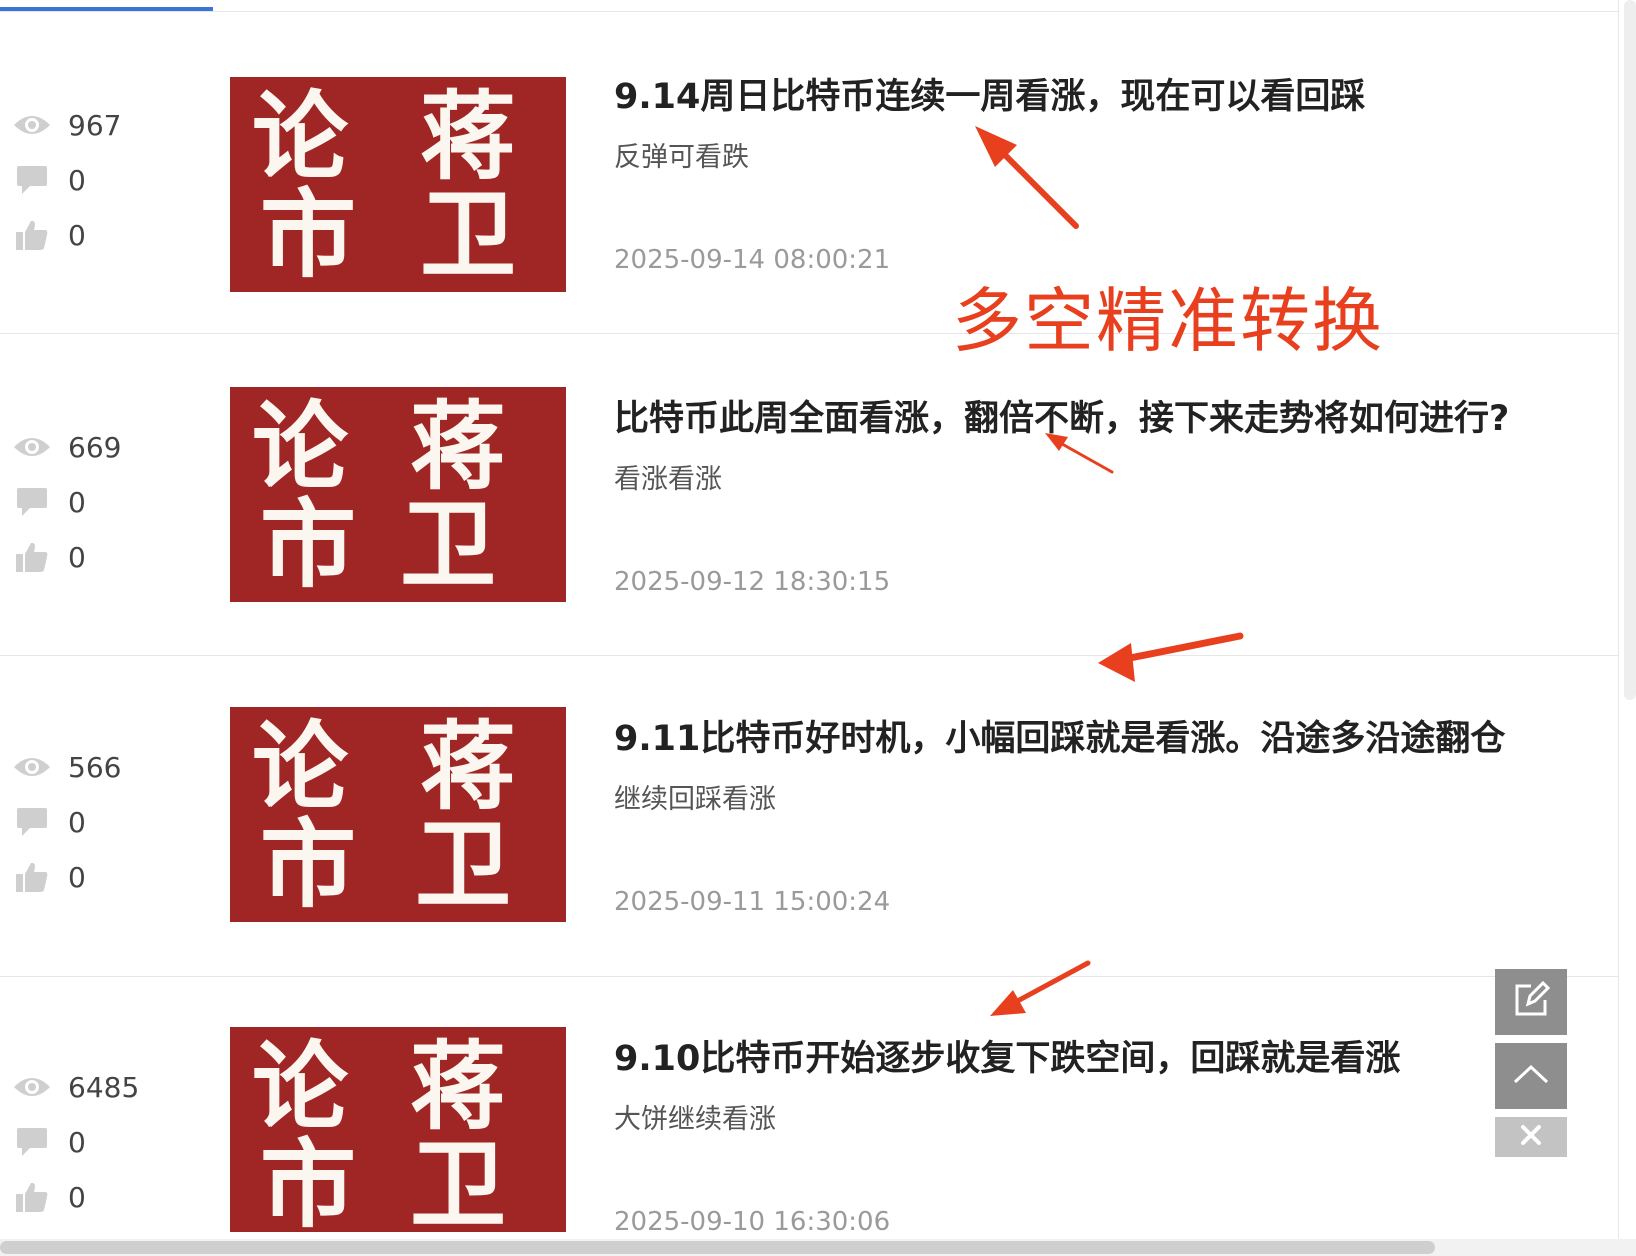 This screenshot has width=1636, height=1256. I want to click on article-date: 2025-09-11 15:00:24, so click(752, 902).